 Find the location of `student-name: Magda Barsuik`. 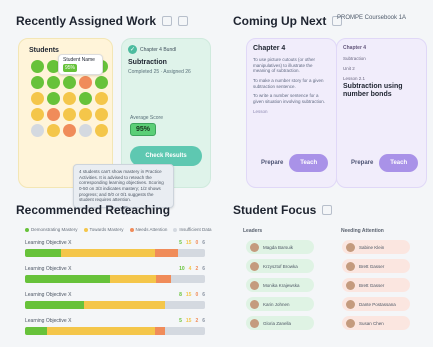

student-name: Magda Barsuik is located at coordinates (278, 247).